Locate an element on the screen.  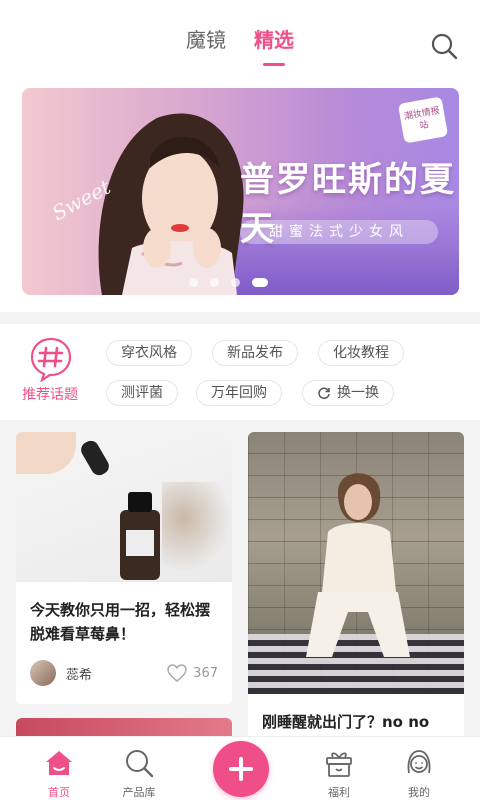
top-header: 魔镜 精选 is located at coordinates (240, 40).